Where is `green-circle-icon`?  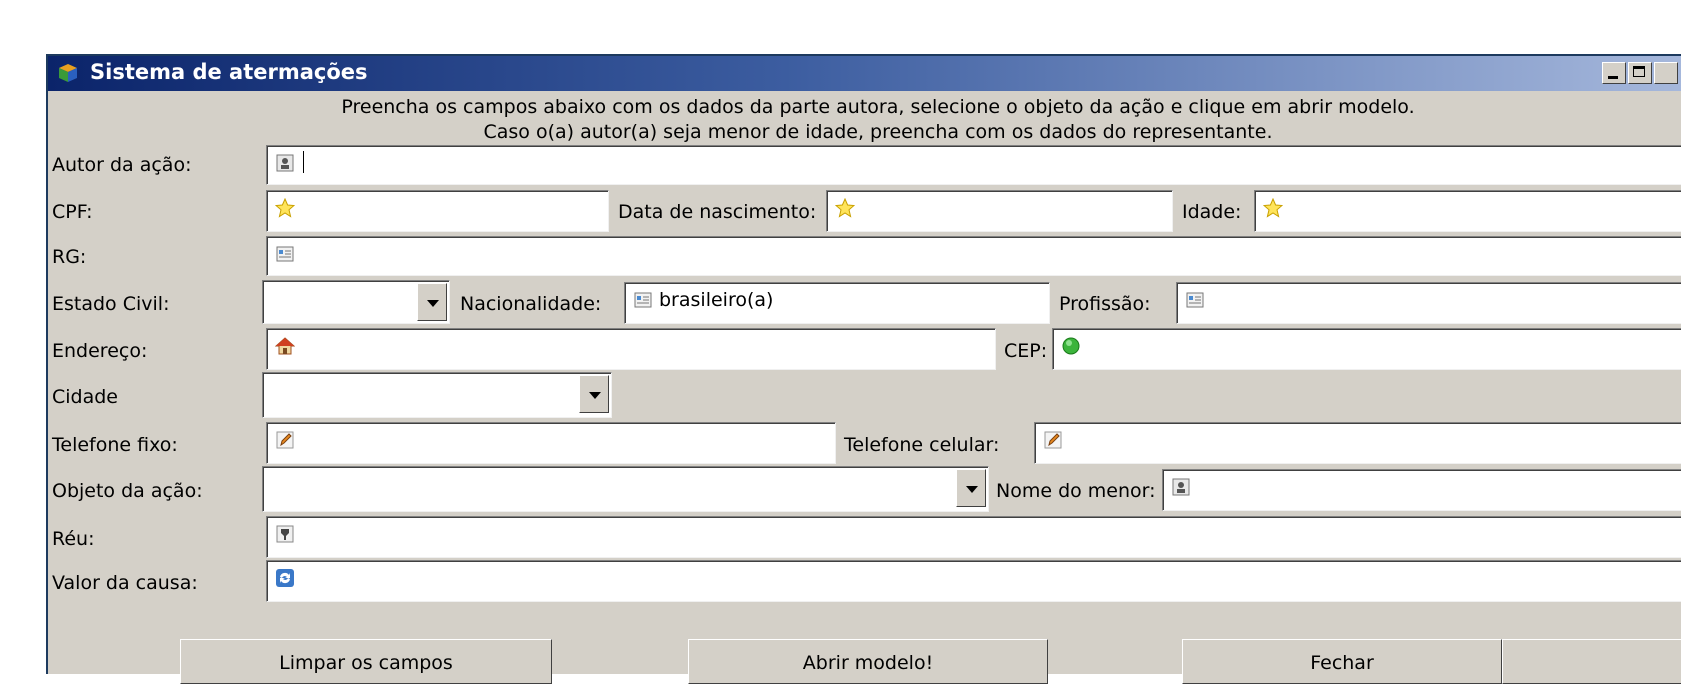
green-circle-icon is located at coordinates (1071, 346).